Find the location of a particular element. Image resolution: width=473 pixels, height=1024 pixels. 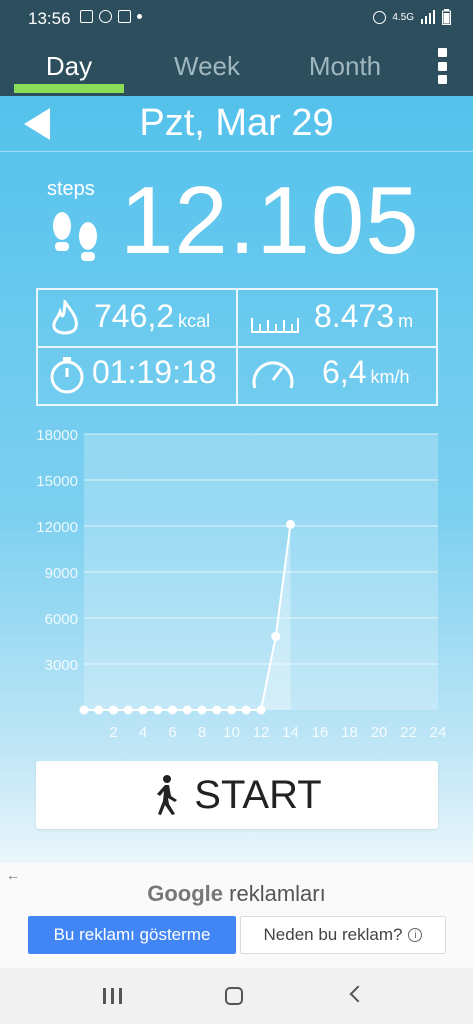

duration-value: 01:19:18 is located at coordinates (154, 372).